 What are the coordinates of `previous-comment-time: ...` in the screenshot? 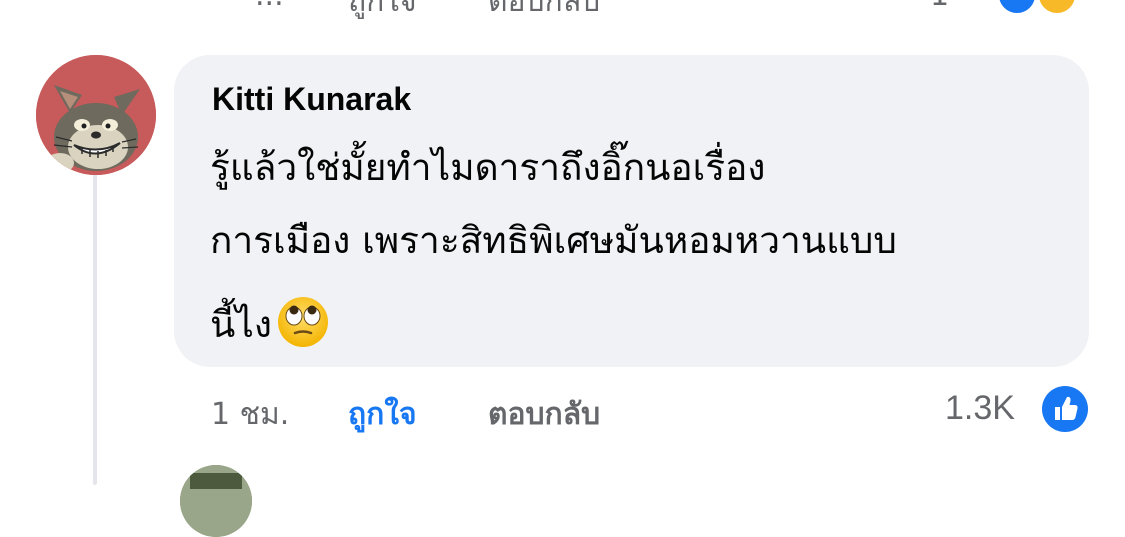 It's located at (269, 6).